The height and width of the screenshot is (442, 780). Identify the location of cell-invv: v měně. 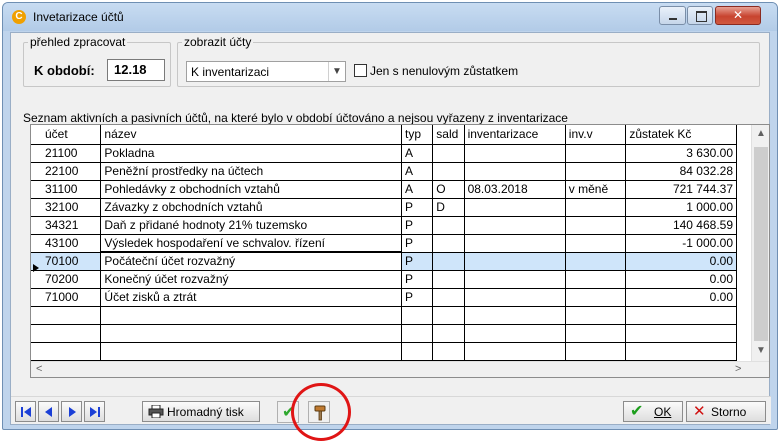
(595, 189).